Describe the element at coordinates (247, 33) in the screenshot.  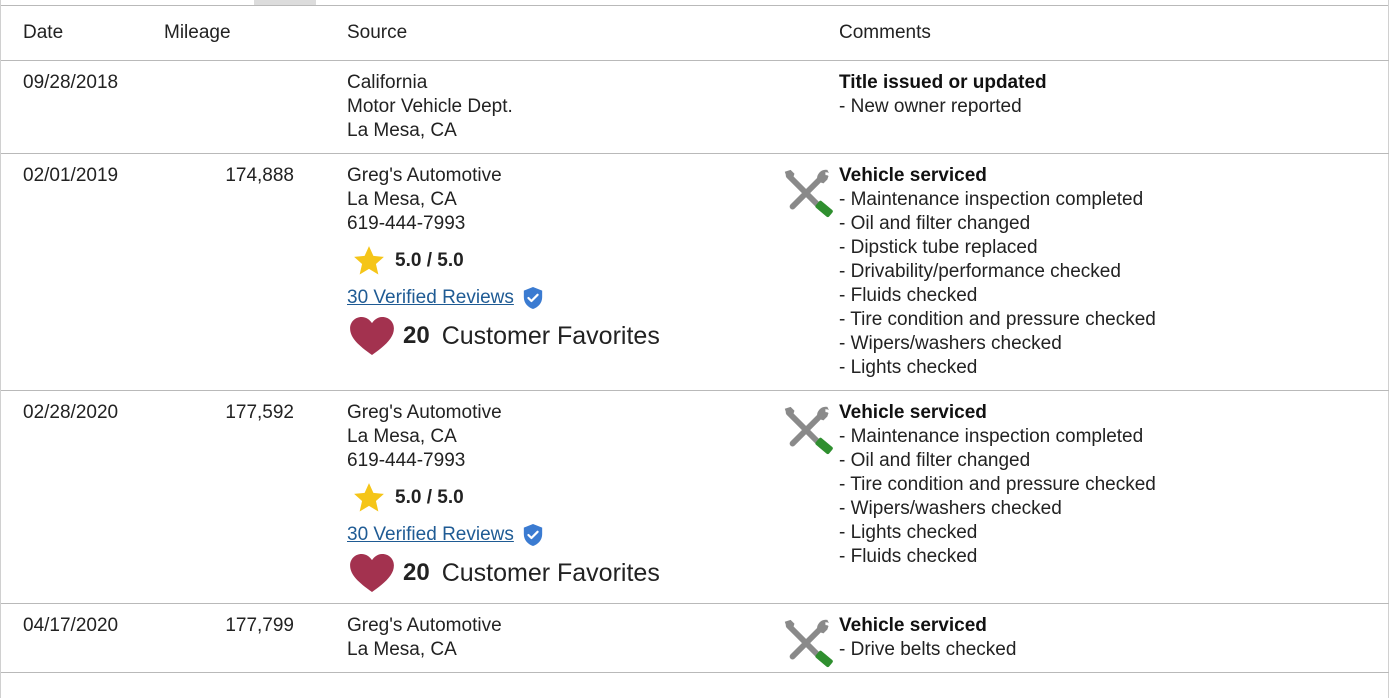
I see `header-mileage: Mileage` at that location.